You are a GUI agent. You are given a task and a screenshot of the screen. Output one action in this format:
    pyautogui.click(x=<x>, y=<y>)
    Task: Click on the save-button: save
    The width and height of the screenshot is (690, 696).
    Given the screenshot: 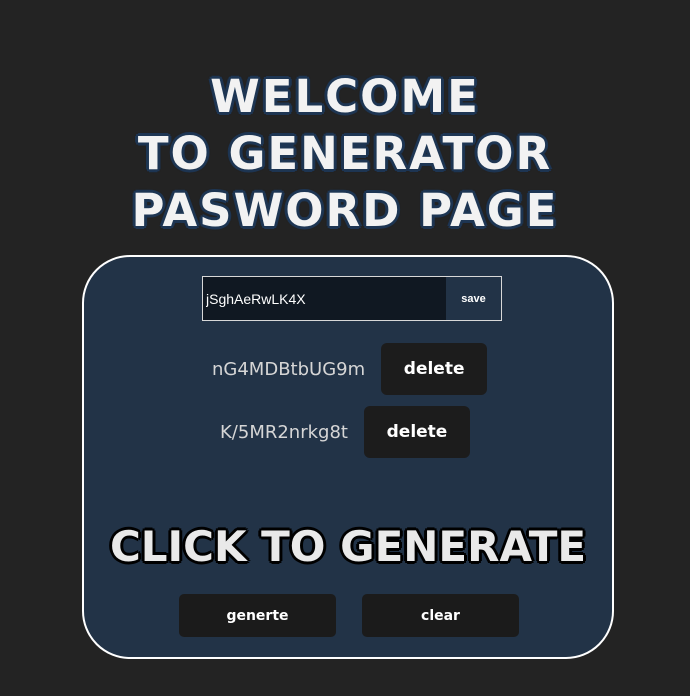 What is the action you would take?
    pyautogui.click(x=473, y=298)
    